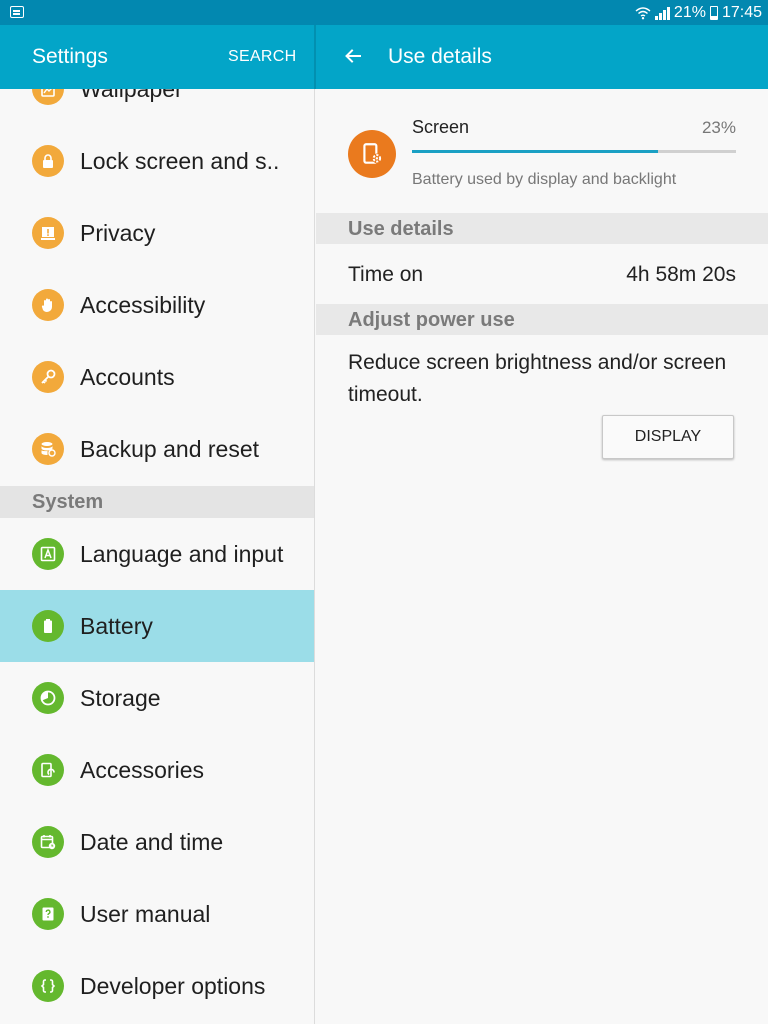 This screenshot has width=768, height=1024. Describe the element at coordinates (131, 95) in the screenshot. I see `sidebar-item-label: Wallpaper` at that location.